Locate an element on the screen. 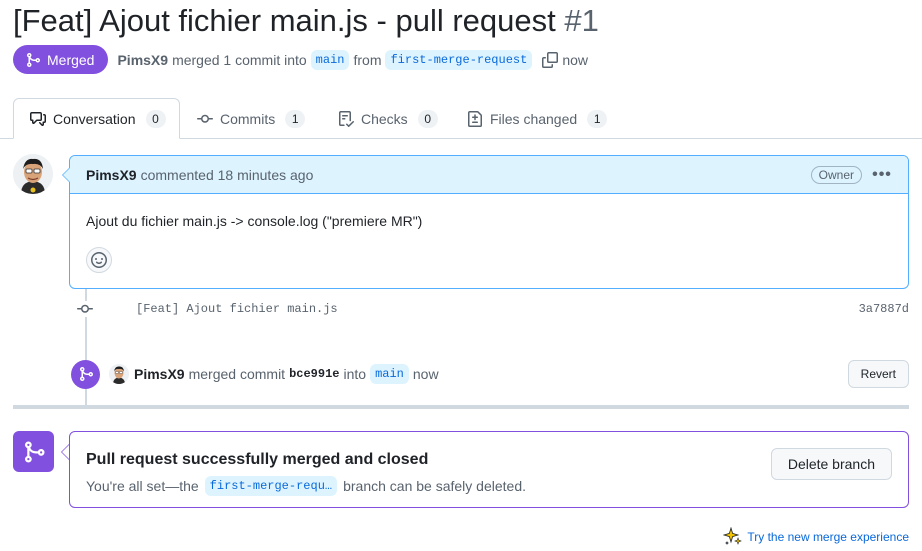  merged-state-badge: Merged is located at coordinates (61, 59).